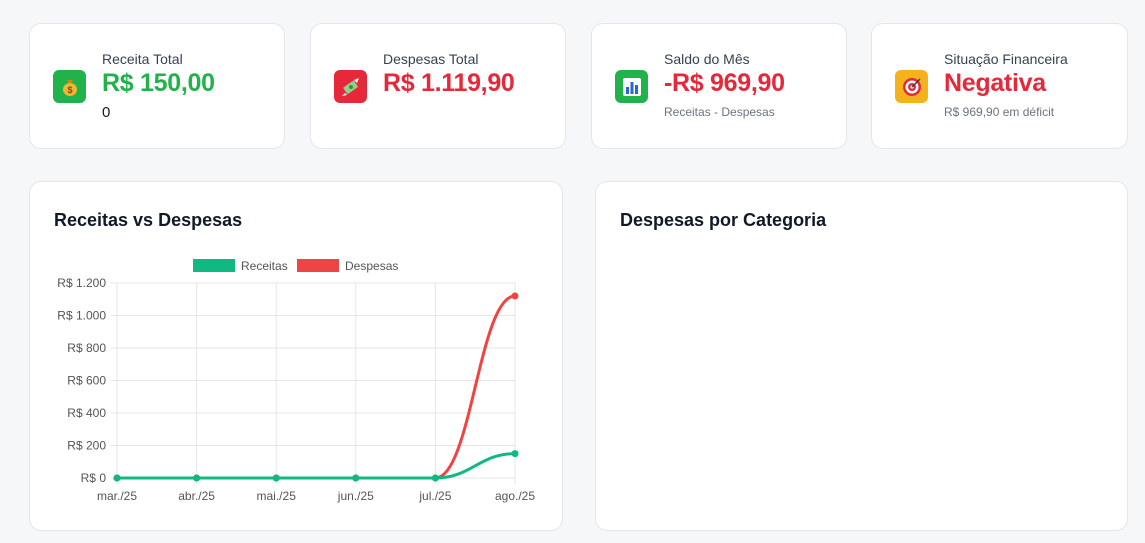 Image resolution: width=1145 pixels, height=543 pixels. Describe the element at coordinates (277, 496) in the screenshot. I see `x-tick-label: mai./25` at that location.